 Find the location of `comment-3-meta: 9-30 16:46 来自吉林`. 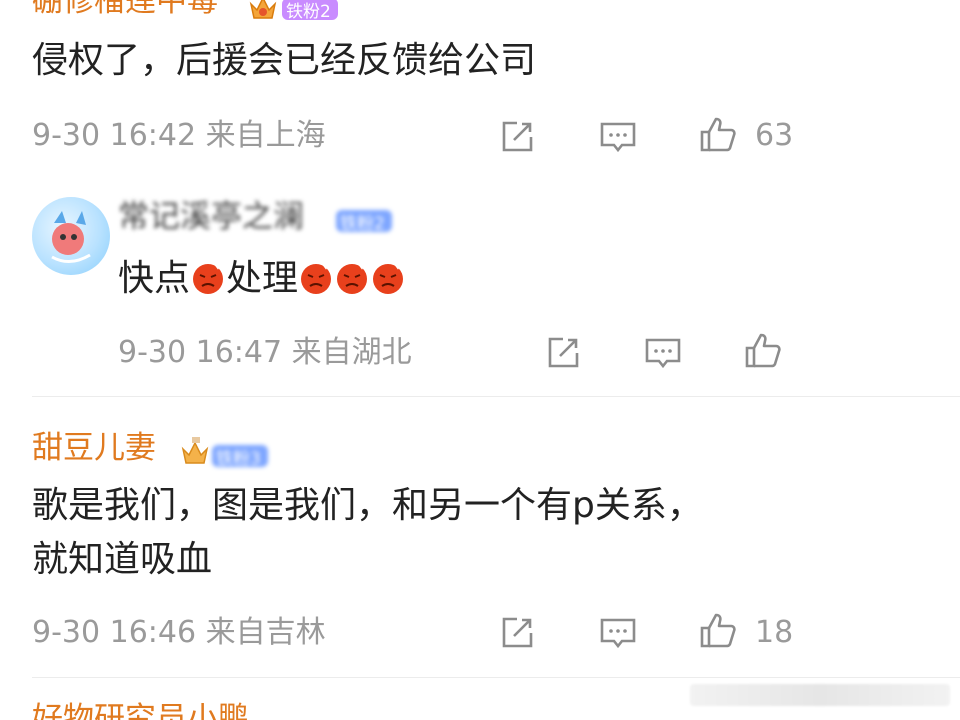

comment-3-meta: 9-30 16:46 来自吉林 is located at coordinates (179, 632).